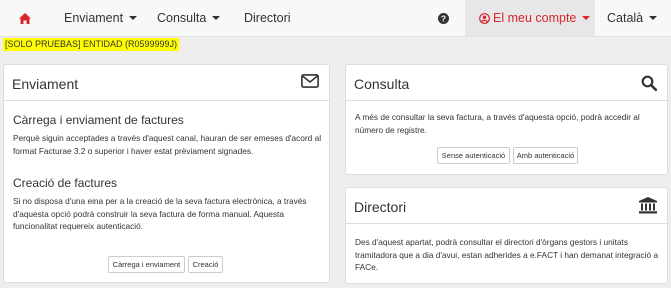  I want to click on create-invoice-button: Creació, so click(205, 264).